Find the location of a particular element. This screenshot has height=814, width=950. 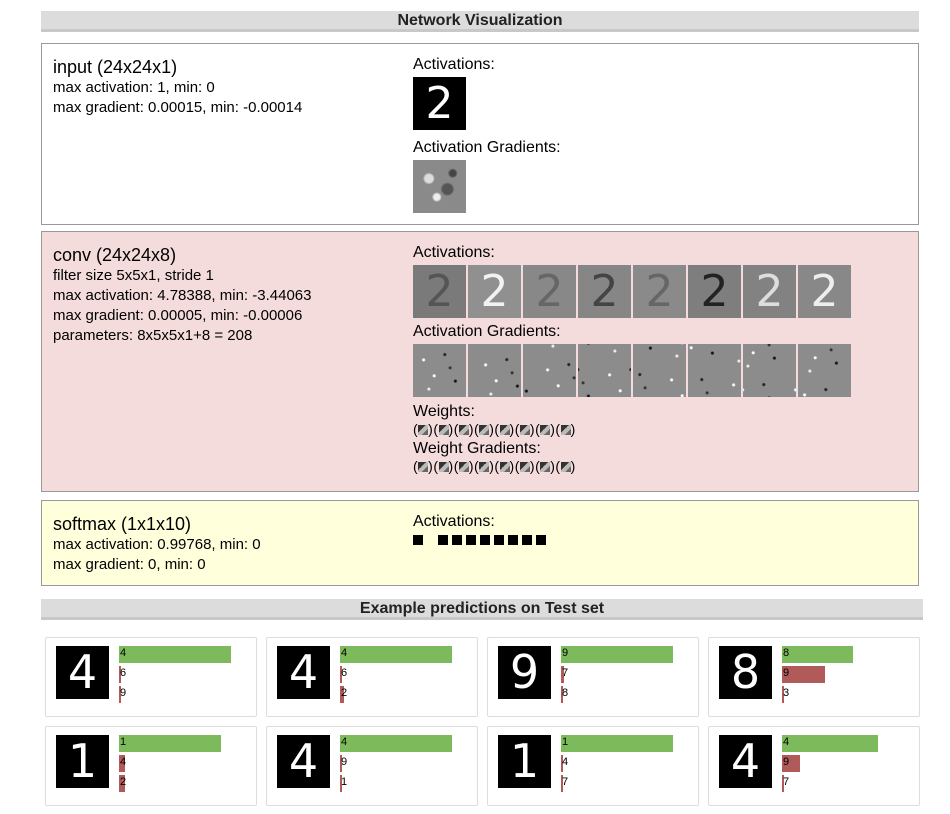

softmax-activation-range: max activation: 0.99768, min: 0 is located at coordinates (157, 544).